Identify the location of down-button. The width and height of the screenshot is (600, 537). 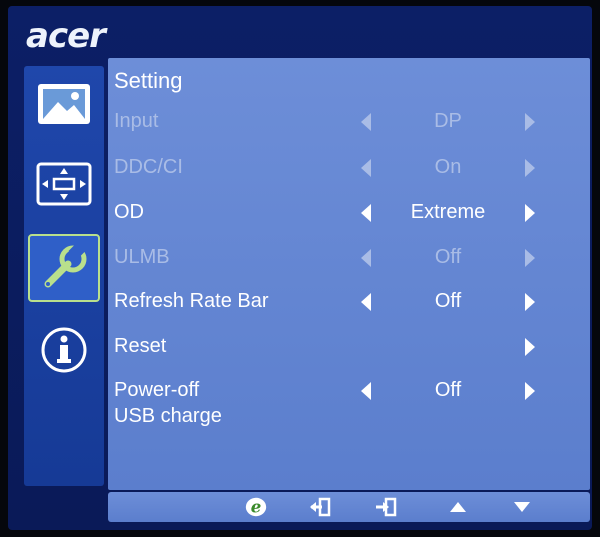
(522, 507).